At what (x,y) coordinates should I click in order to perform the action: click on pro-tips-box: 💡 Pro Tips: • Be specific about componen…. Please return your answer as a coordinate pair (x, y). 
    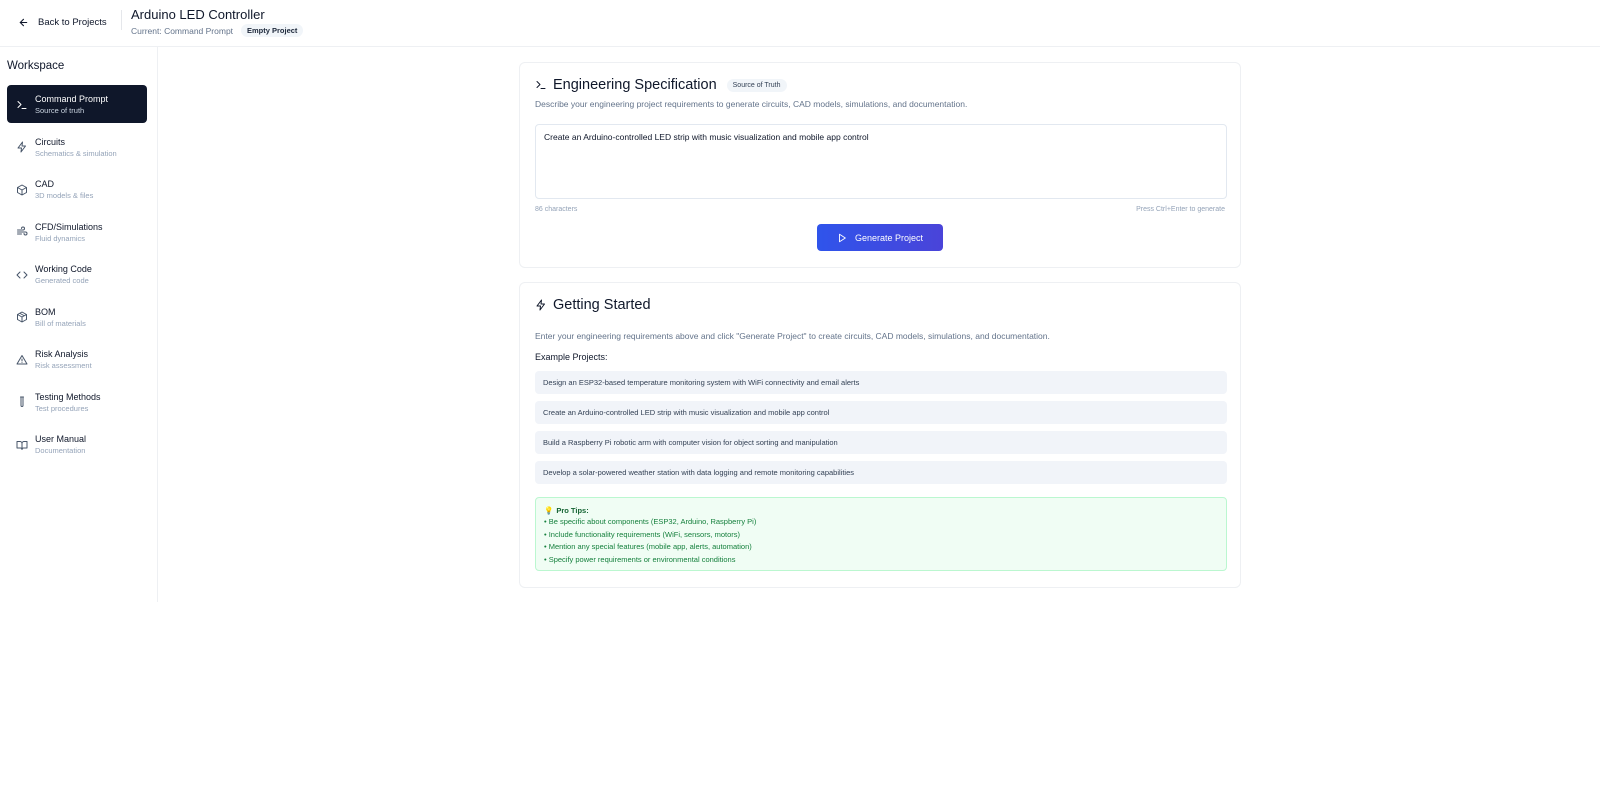
    Looking at the image, I should click on (881, 534).